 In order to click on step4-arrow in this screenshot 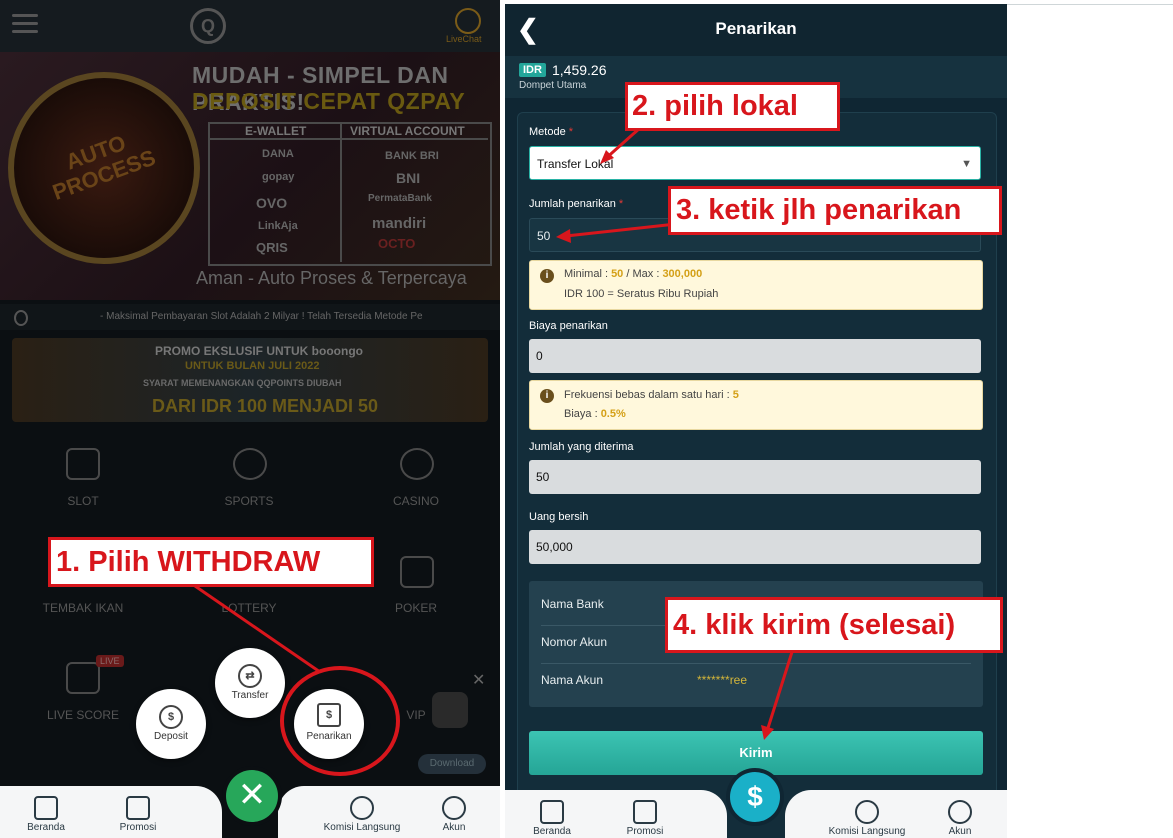, I will do `click(780, 690)`.